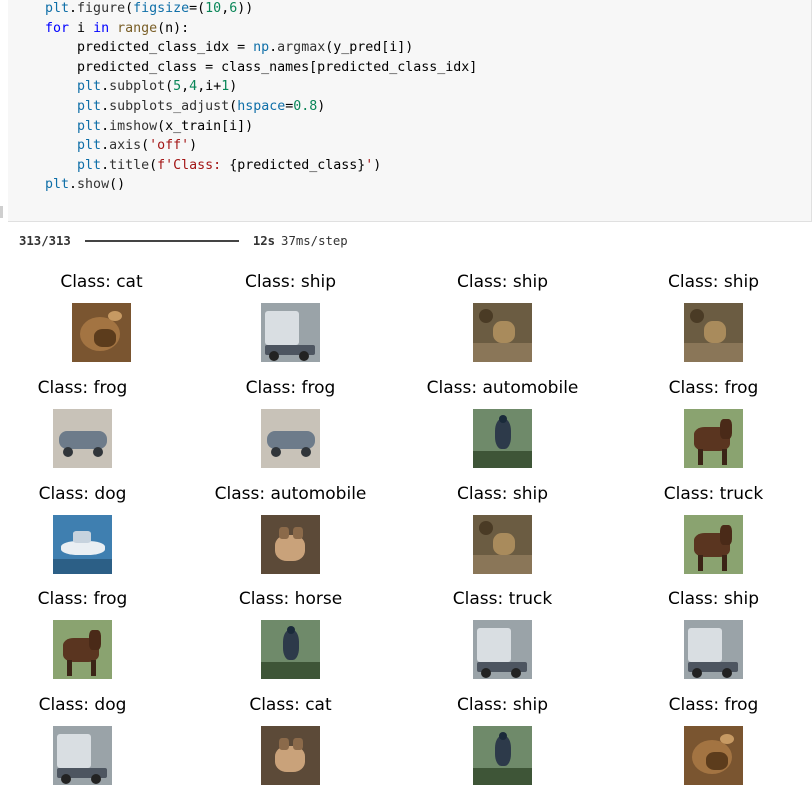  I want to click on code-line-8: plt.axis('off'), so click(137, 146).